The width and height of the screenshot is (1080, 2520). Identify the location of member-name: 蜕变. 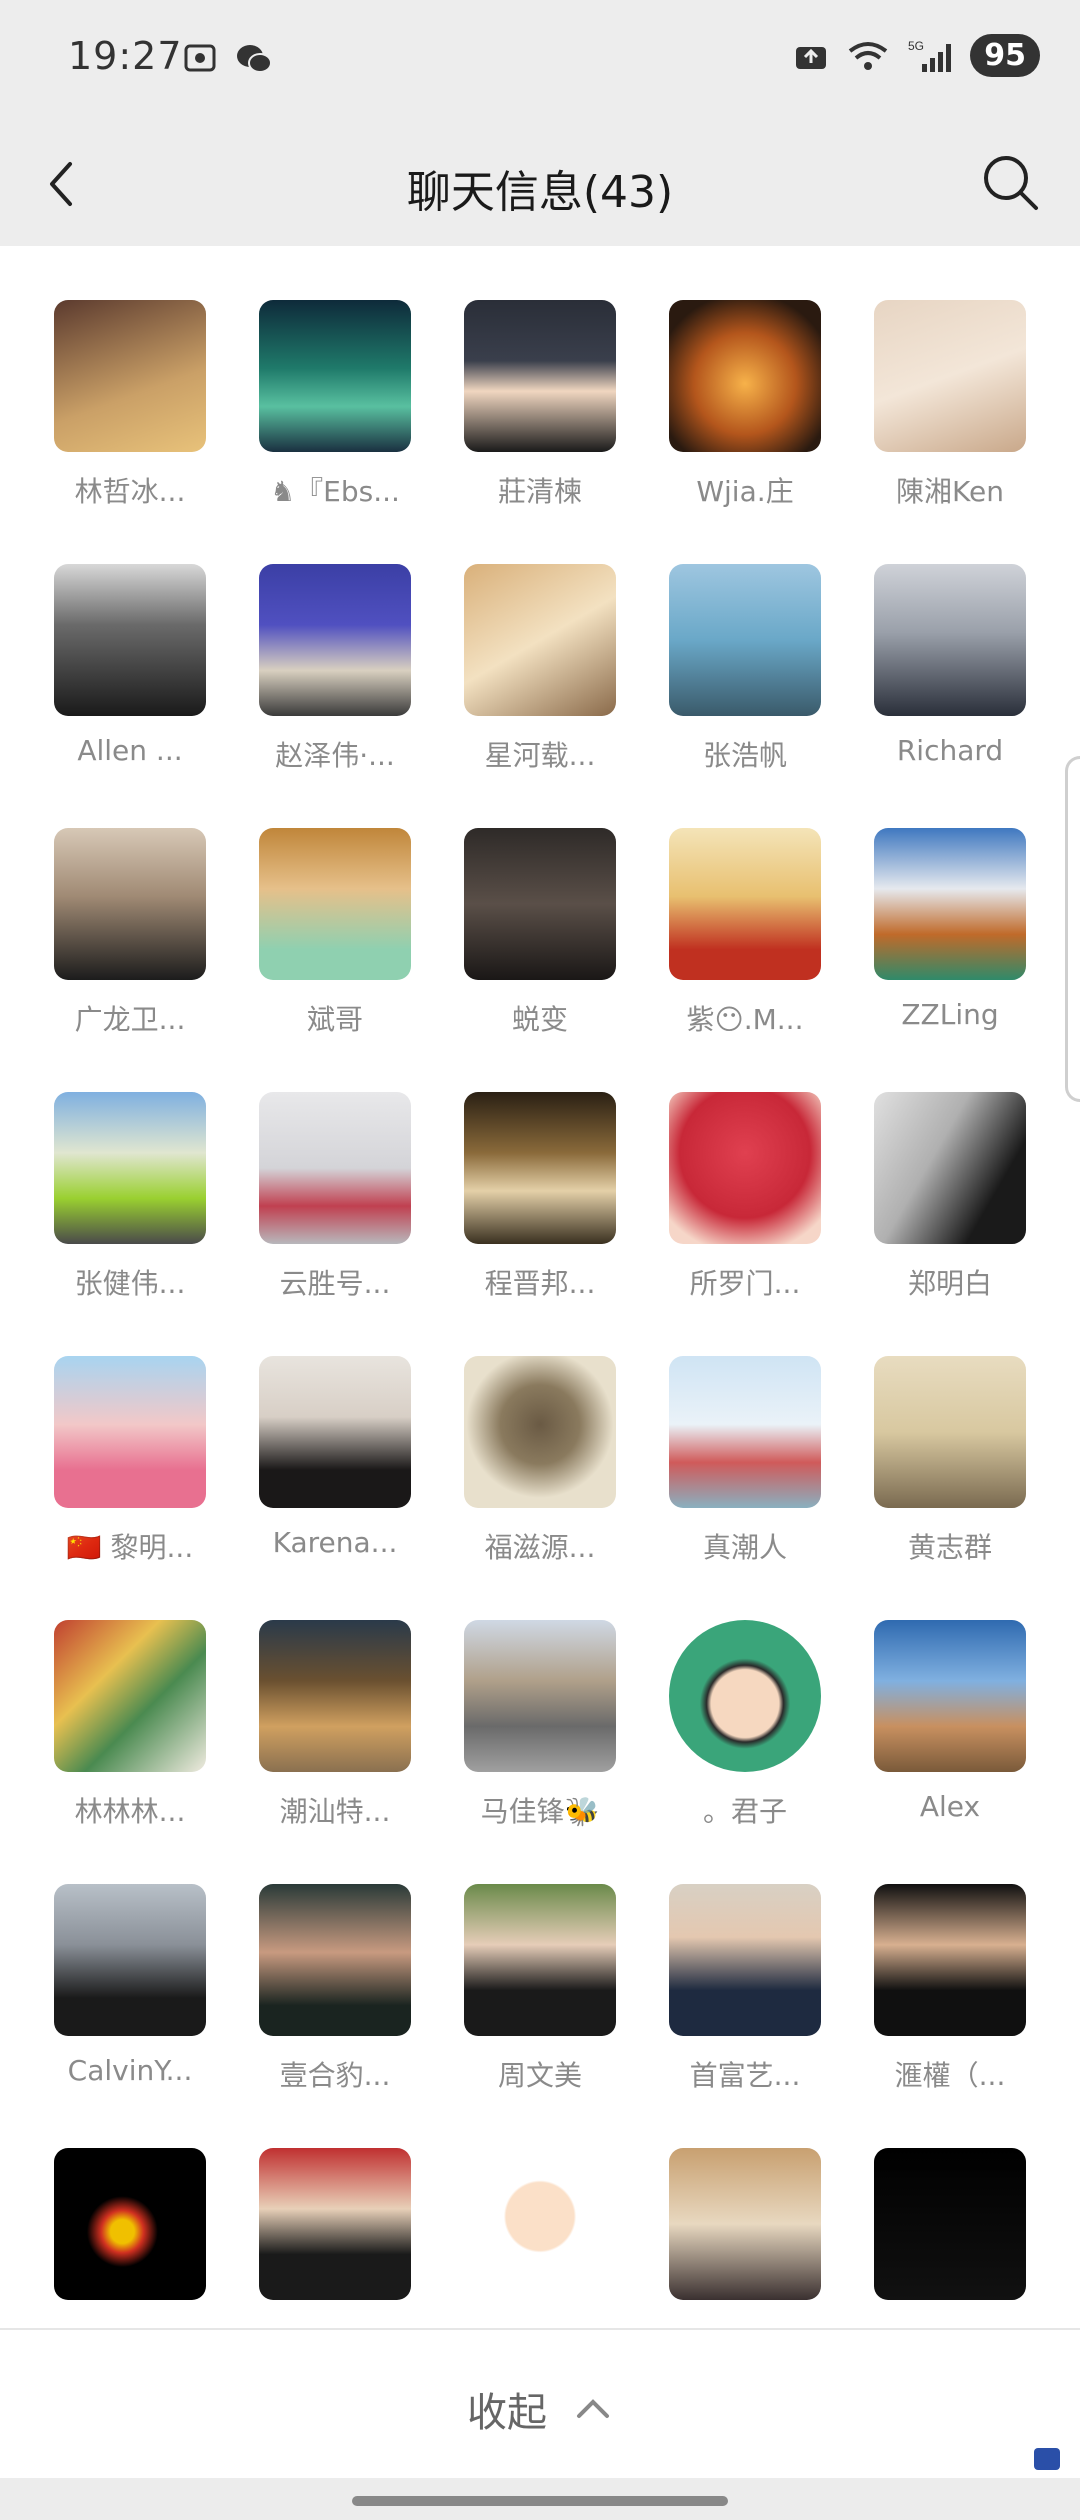
(539, 1019).